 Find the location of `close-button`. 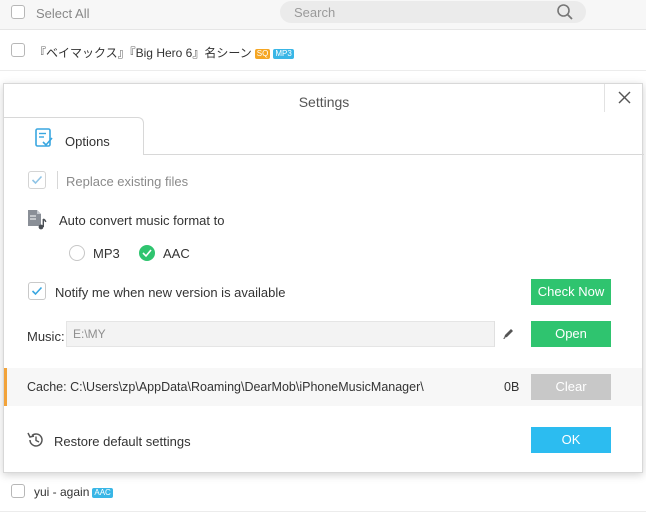

close-button is located at coordinates (624, 98).